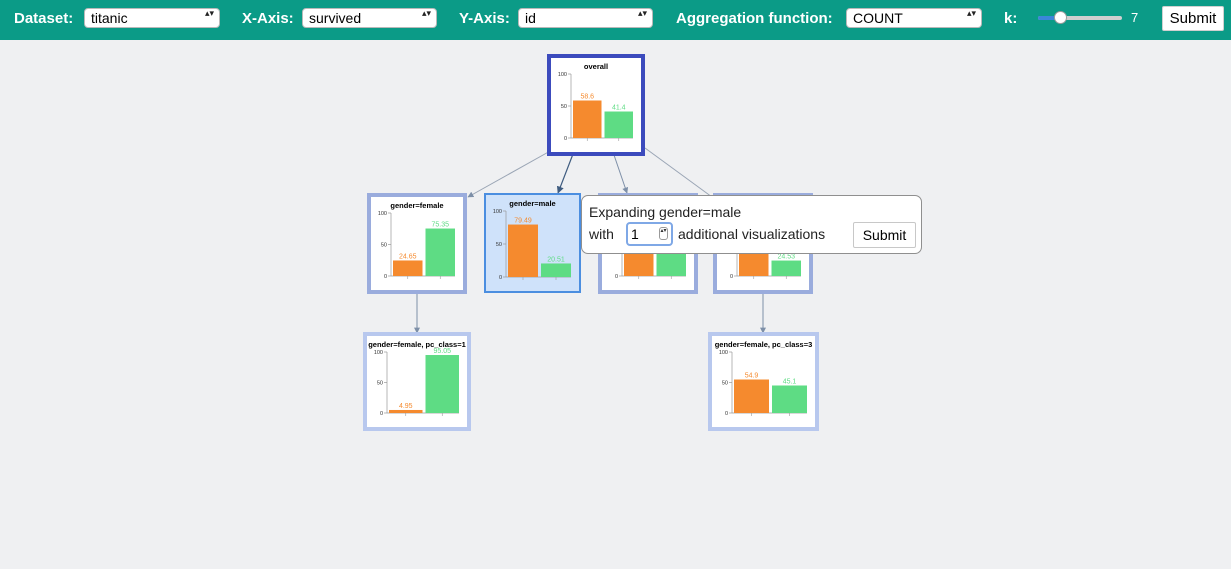  What do you see at coordinates (752, 376) in the screenshot?
I see `bar-value-label: 54.9` at bounding box center [752, 376].